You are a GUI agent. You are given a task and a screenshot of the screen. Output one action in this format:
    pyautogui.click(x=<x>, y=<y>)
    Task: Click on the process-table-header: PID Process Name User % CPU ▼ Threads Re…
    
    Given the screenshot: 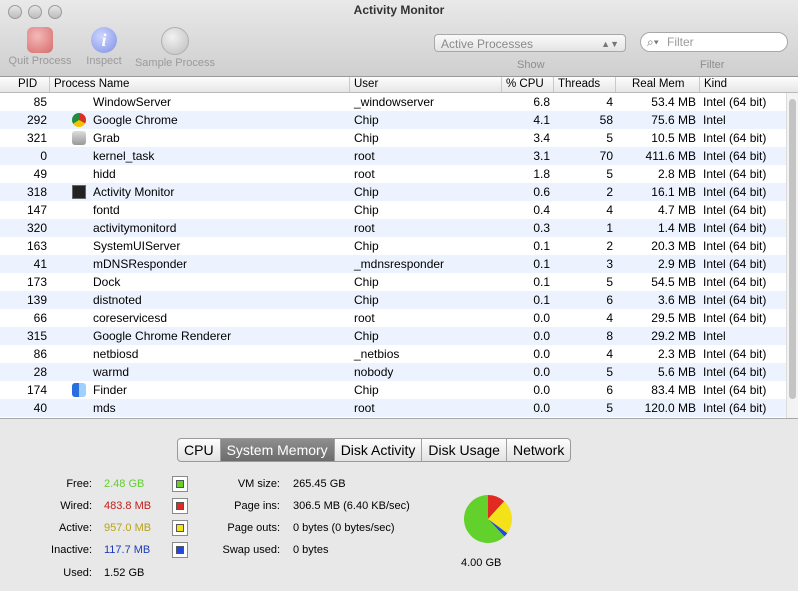 What is the action you would take?
    pyautogui.click(x=399, y=90)
    